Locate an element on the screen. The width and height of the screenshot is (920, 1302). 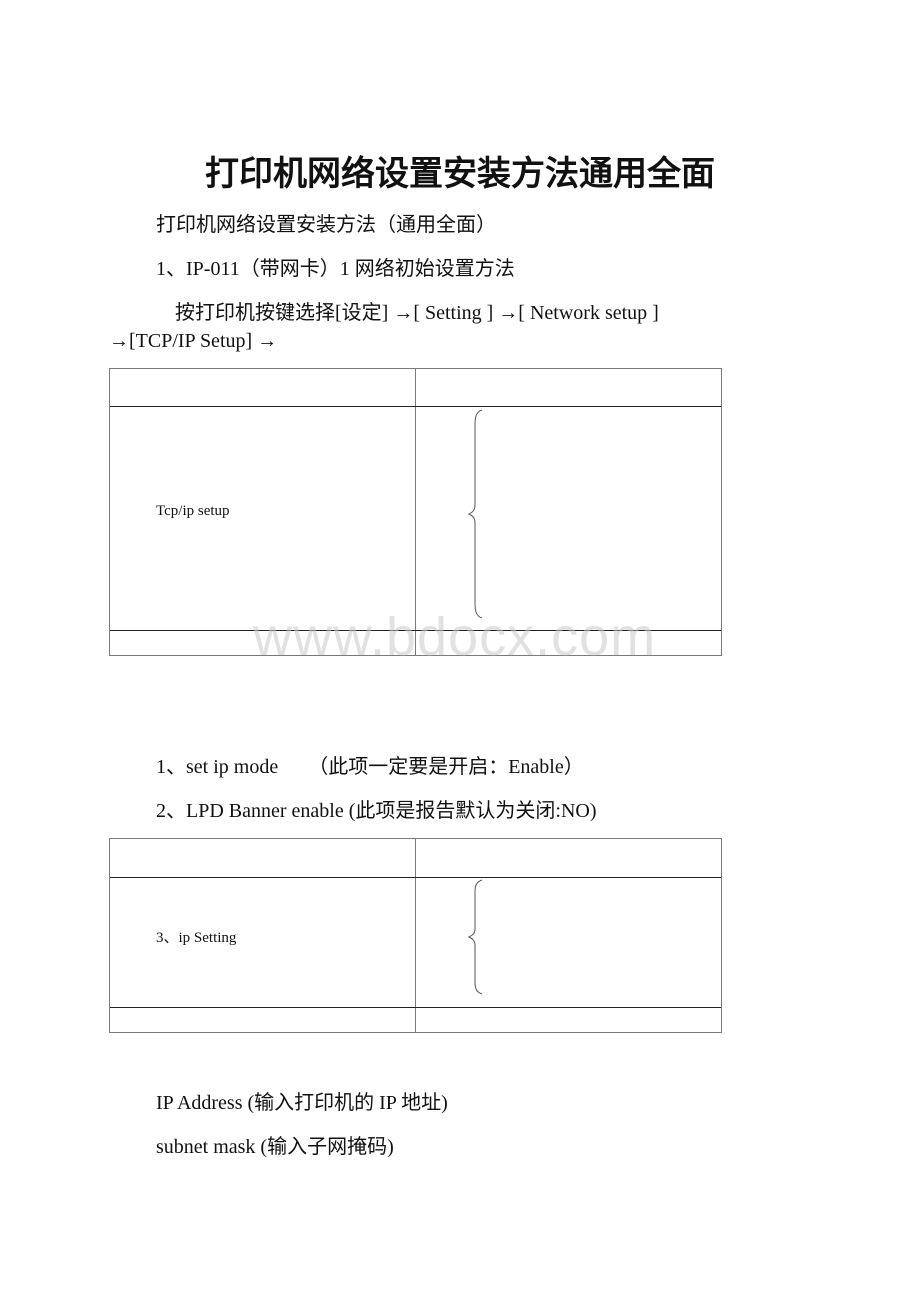
ip-setting-label: 3、ip Setting is located at coordinates (196, 938).